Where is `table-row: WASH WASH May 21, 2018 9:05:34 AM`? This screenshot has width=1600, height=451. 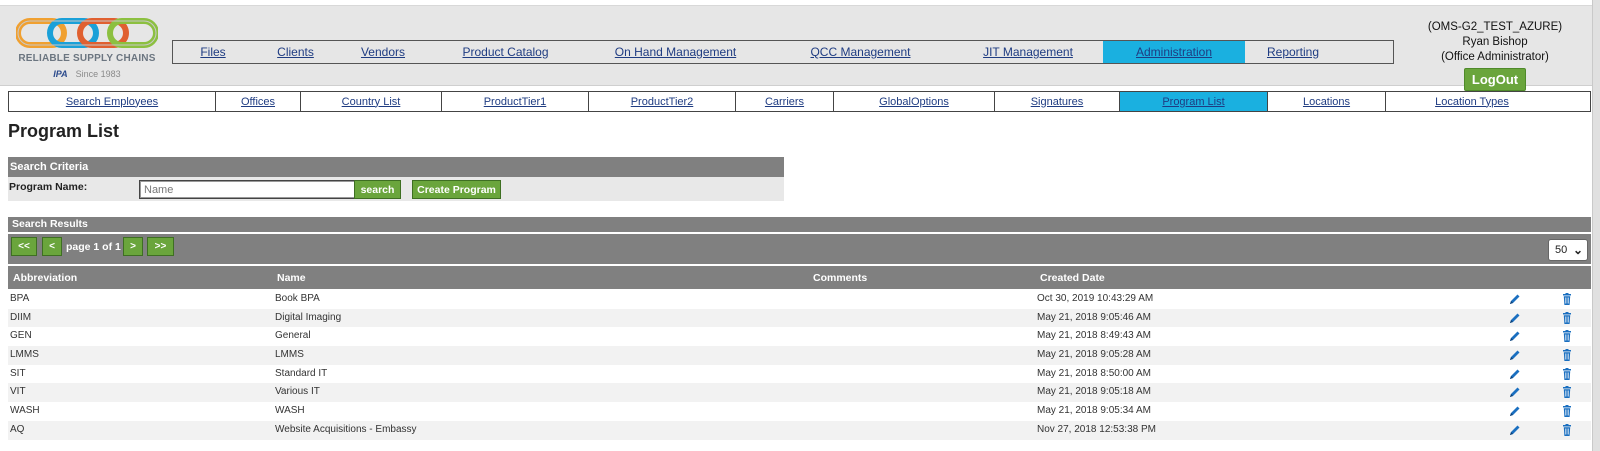
table-row: WASH WASH May 21, 2018 9:05:34 AM is located at coordinates (799, 411).